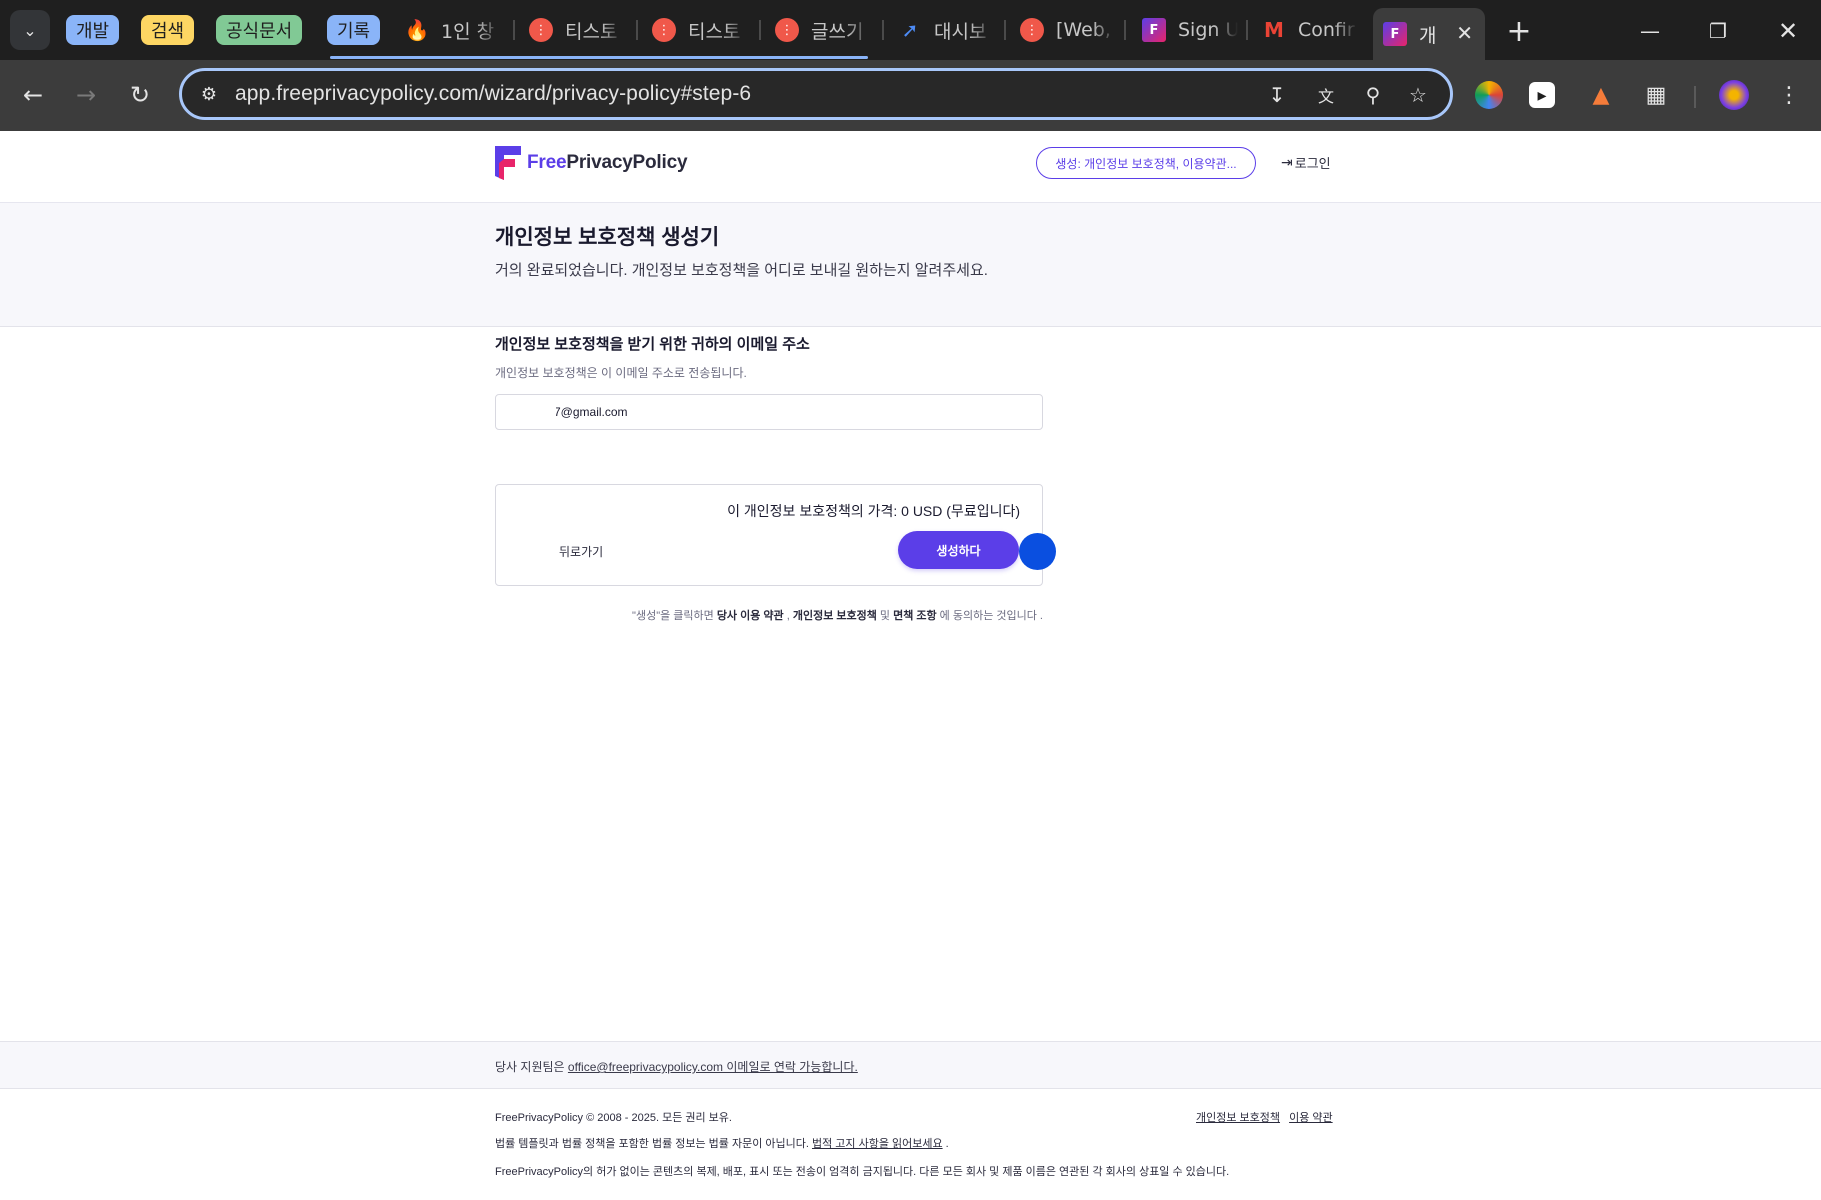 The height and width of the screenshot is (1200, 1821). What do you see at coordinates (946, 30) in the screenshot?
I see `browser-tab: ➚ 대시보` at bounding box center [946, 30].